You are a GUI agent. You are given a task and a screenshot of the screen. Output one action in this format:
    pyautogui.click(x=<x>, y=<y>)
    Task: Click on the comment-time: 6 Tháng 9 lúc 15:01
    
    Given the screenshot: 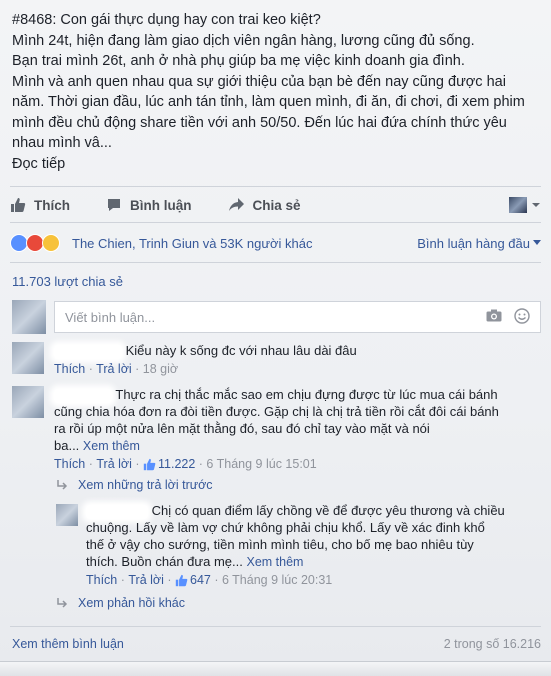 What is the action you would take?
    pyautogui.click(x=261, y=464)
    